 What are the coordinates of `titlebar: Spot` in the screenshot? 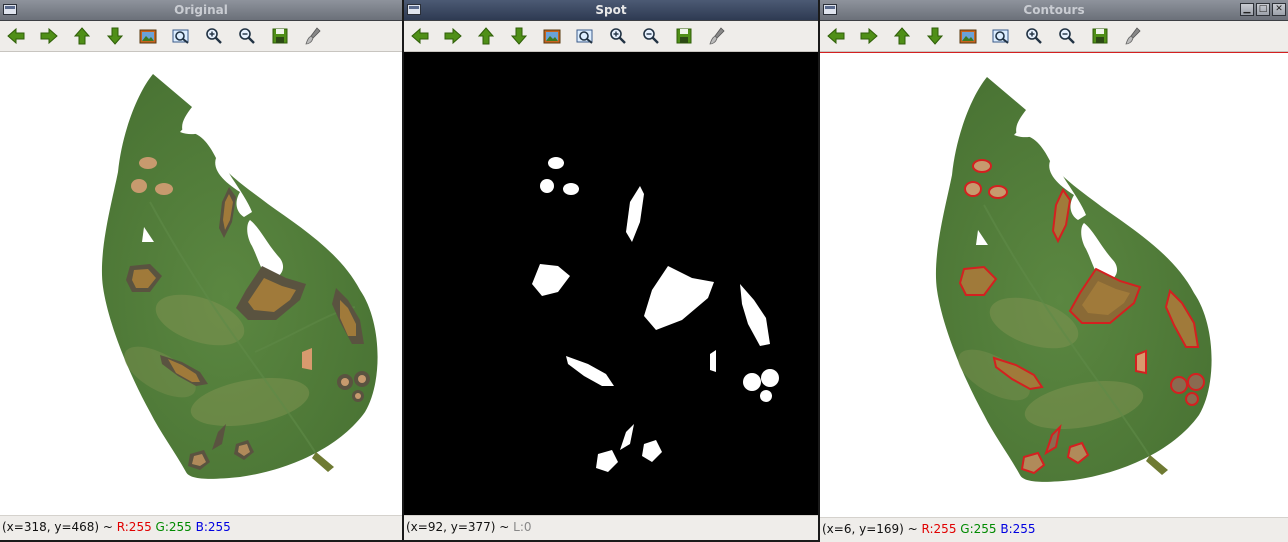 It's located at (611, 10).